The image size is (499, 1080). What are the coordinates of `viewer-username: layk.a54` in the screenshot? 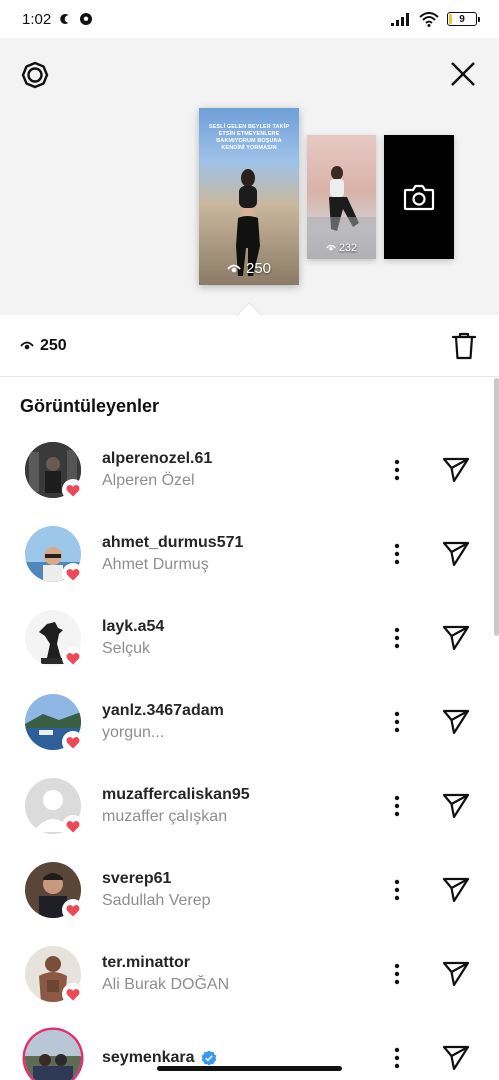 It's located at (133, 627).